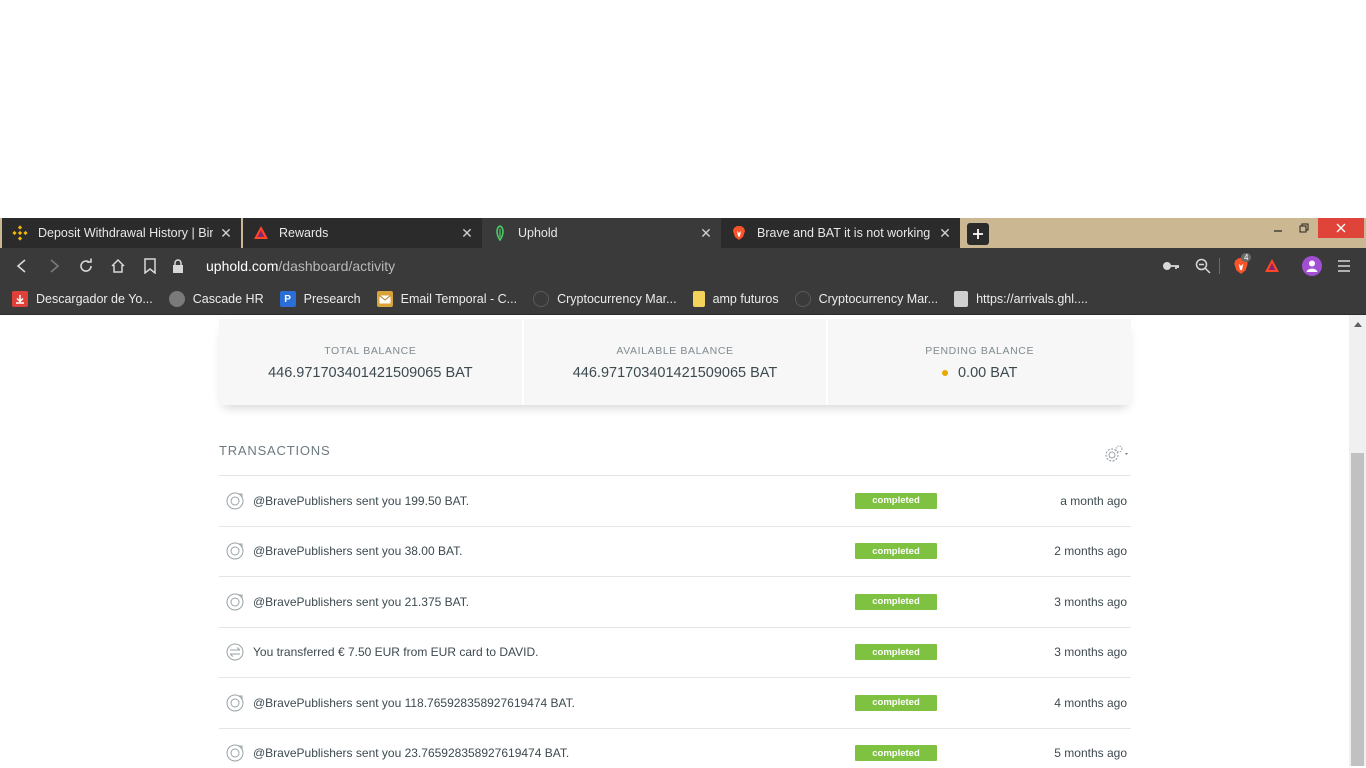 The height and width of the screenshot is (768, 1366). What do you see at coordinates (1090, 551) in the screenshot?
I see `transaction-time: 2 months ago` at bounding box center [1090, 551].